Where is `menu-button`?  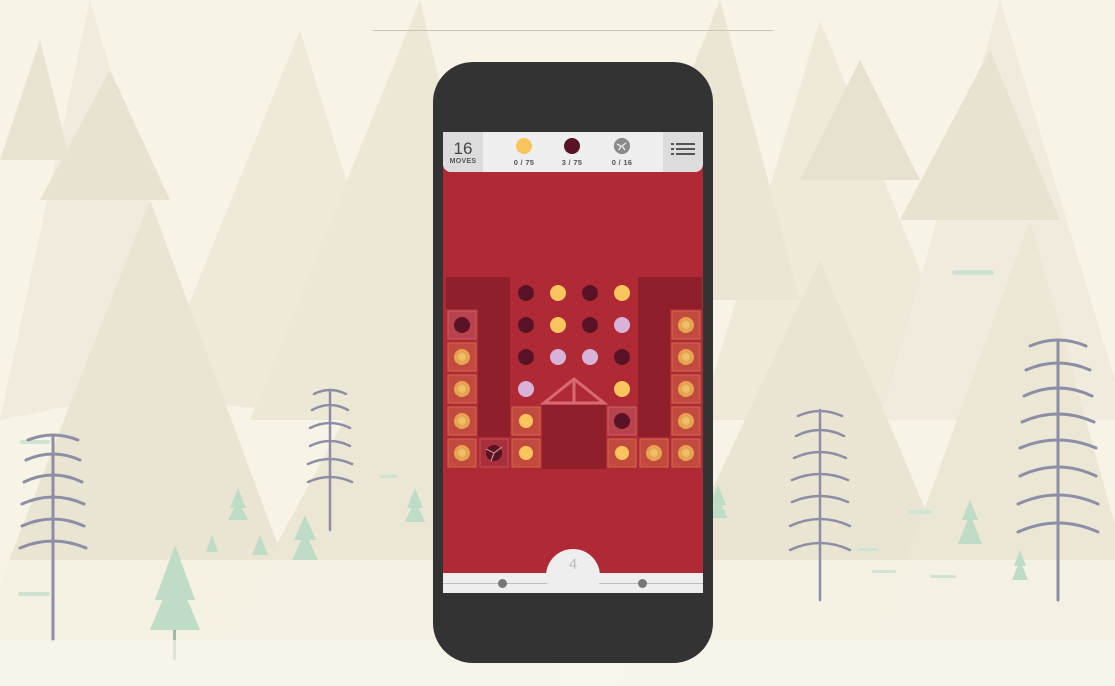
menu-button is located at coordinates (683, 152).